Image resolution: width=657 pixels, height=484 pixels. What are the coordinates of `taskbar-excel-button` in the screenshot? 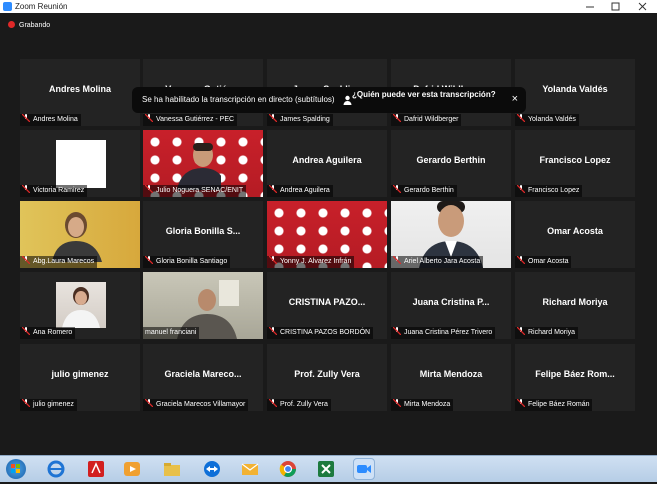 It's located at (326, 469).